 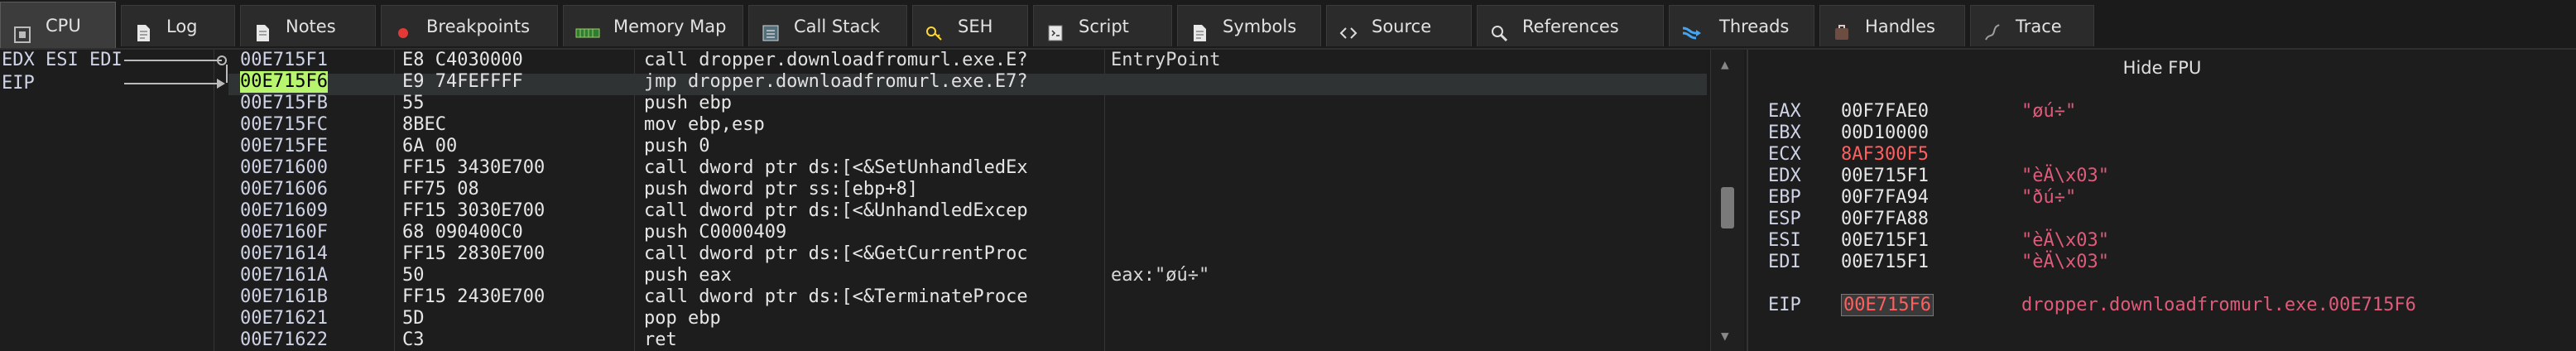 What do you see at coordinates (1885, 176) in the screenshot?
I see `register-value-edx: 00E715F1` at bounding box center [1885, 176].